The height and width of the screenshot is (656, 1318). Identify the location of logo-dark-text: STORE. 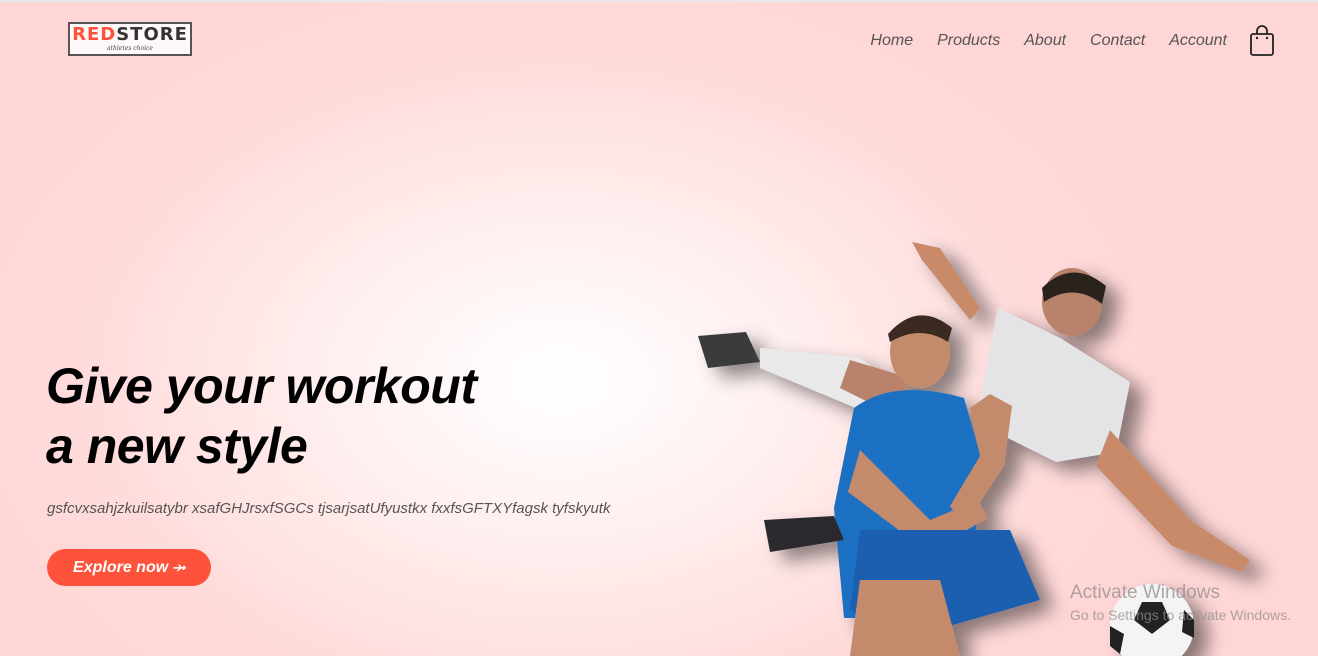
(152, 34).